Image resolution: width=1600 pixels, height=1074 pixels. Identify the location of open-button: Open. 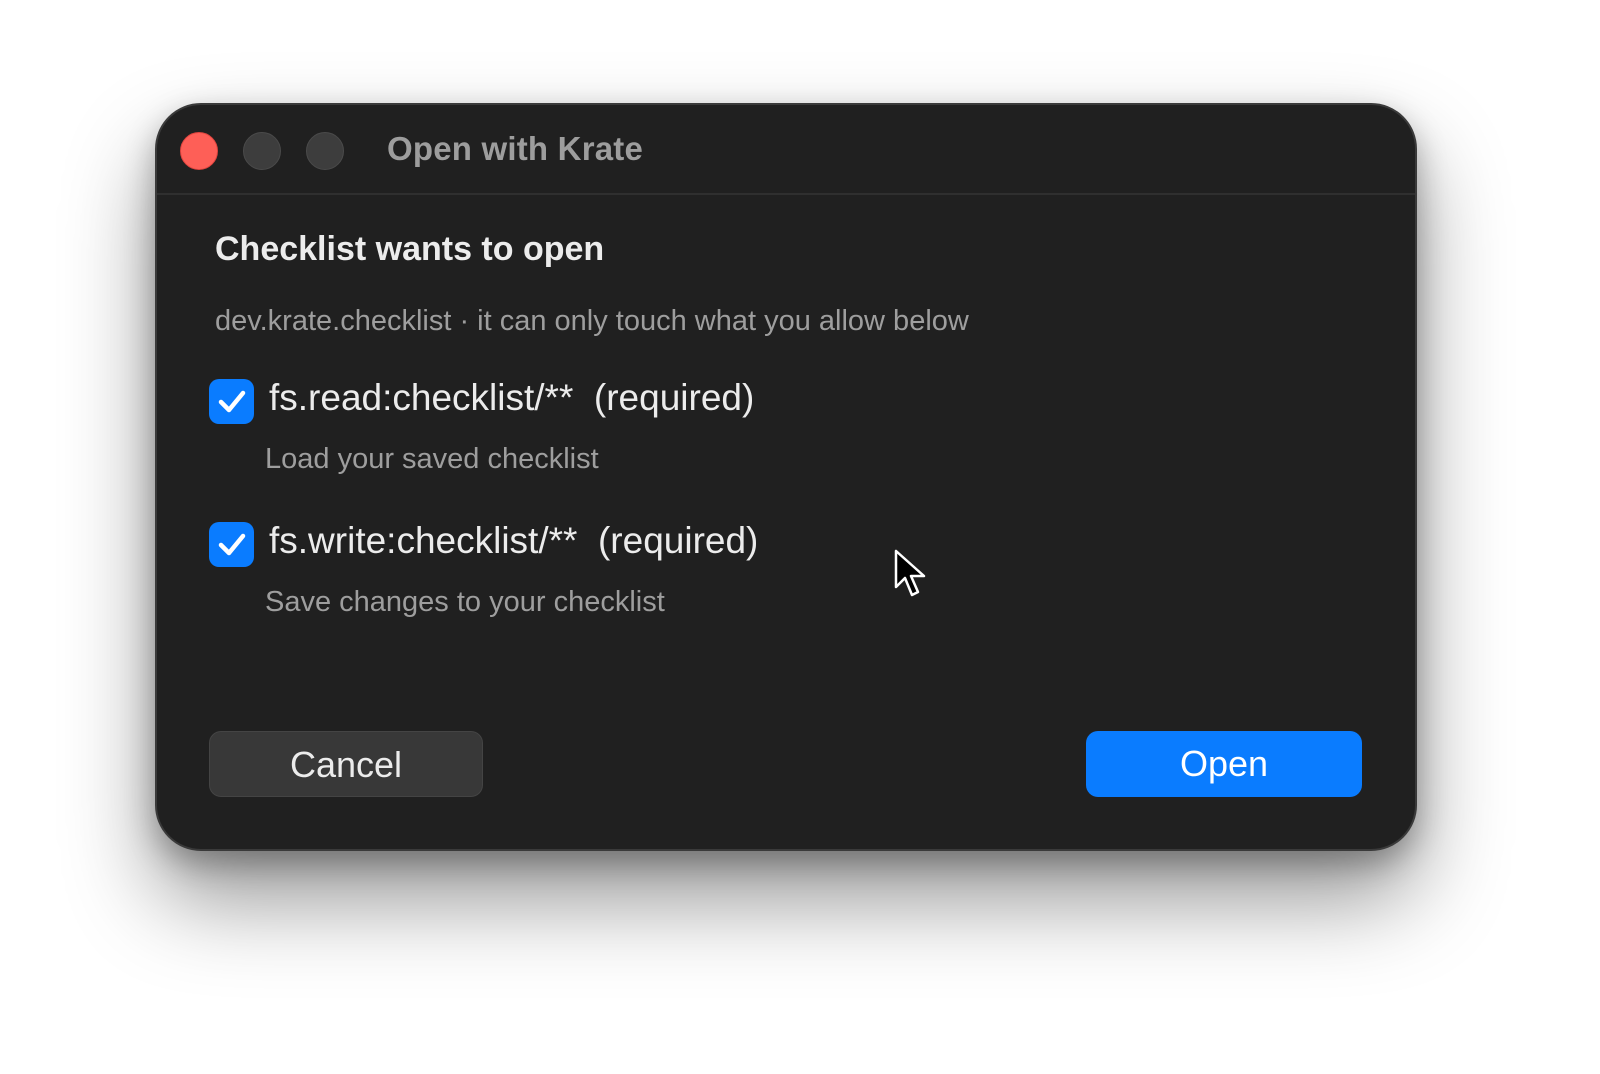
(1224, 764).